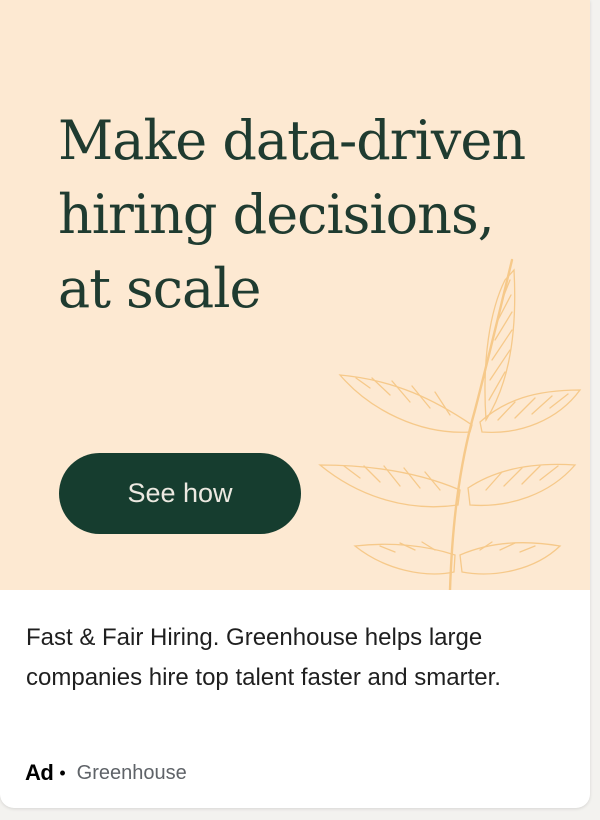  What do you see at coordinates (276, 214) in the screenshot?
I see `headline-line-2: hiring decisions,` at bounding box center [276, 214].